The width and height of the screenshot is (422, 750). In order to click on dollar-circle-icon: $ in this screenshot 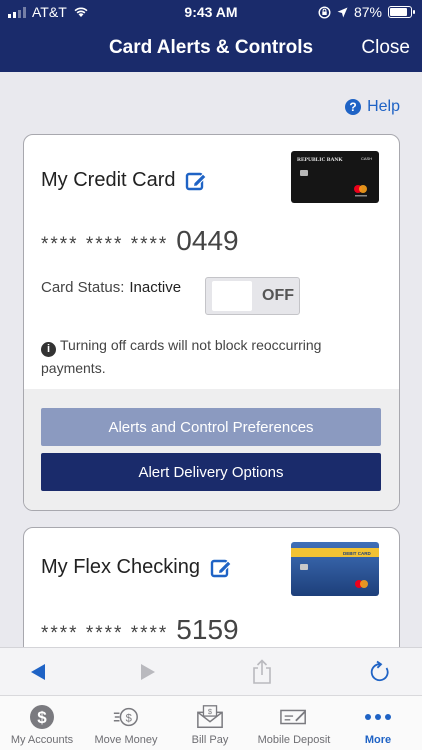, I will do `click(42, 717)`.